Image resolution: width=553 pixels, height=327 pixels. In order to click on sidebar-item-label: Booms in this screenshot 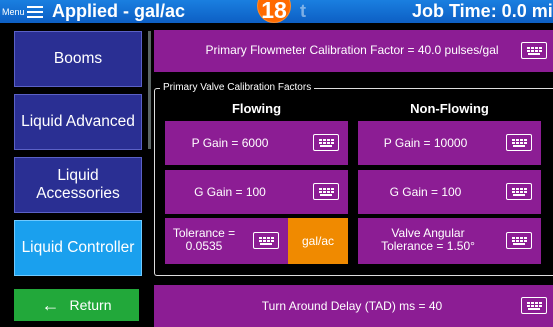, I will do `click(78, 58)`.